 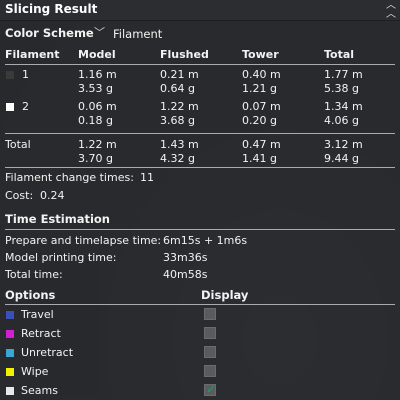 What do you see at coordinates (177, 120) in the screenshot?
I see `cell-flushed-weight: 3.68 g` at bounding box center [177, 120].